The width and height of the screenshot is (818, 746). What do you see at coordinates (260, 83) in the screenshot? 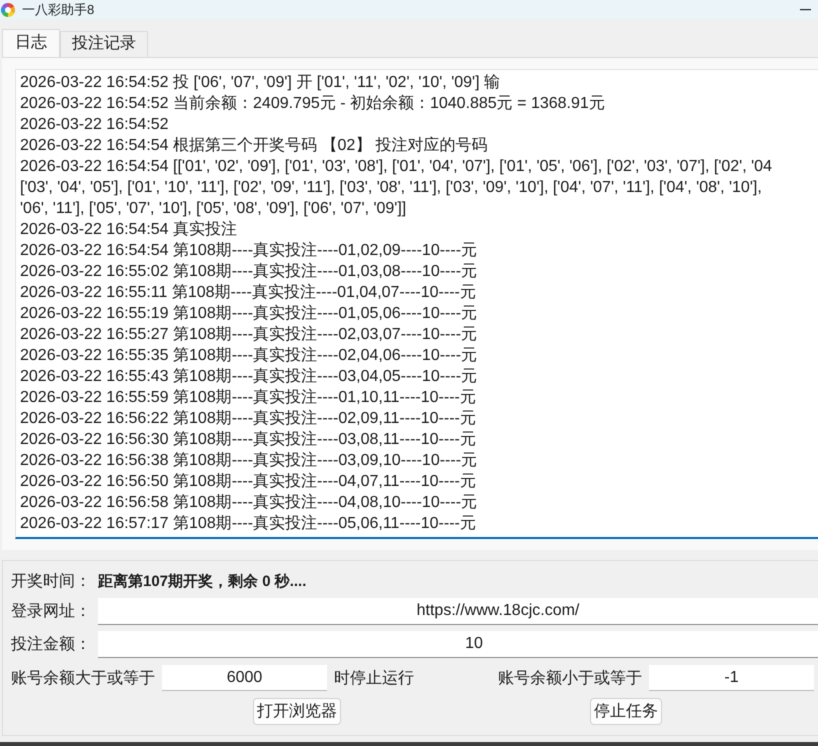
I see `log-line: 2026-03-22 16:54:52 投 ['06', '07', '09'] 开 ['01', '11', '02', '10', '09'] 输` at bounding box center [260, 83].